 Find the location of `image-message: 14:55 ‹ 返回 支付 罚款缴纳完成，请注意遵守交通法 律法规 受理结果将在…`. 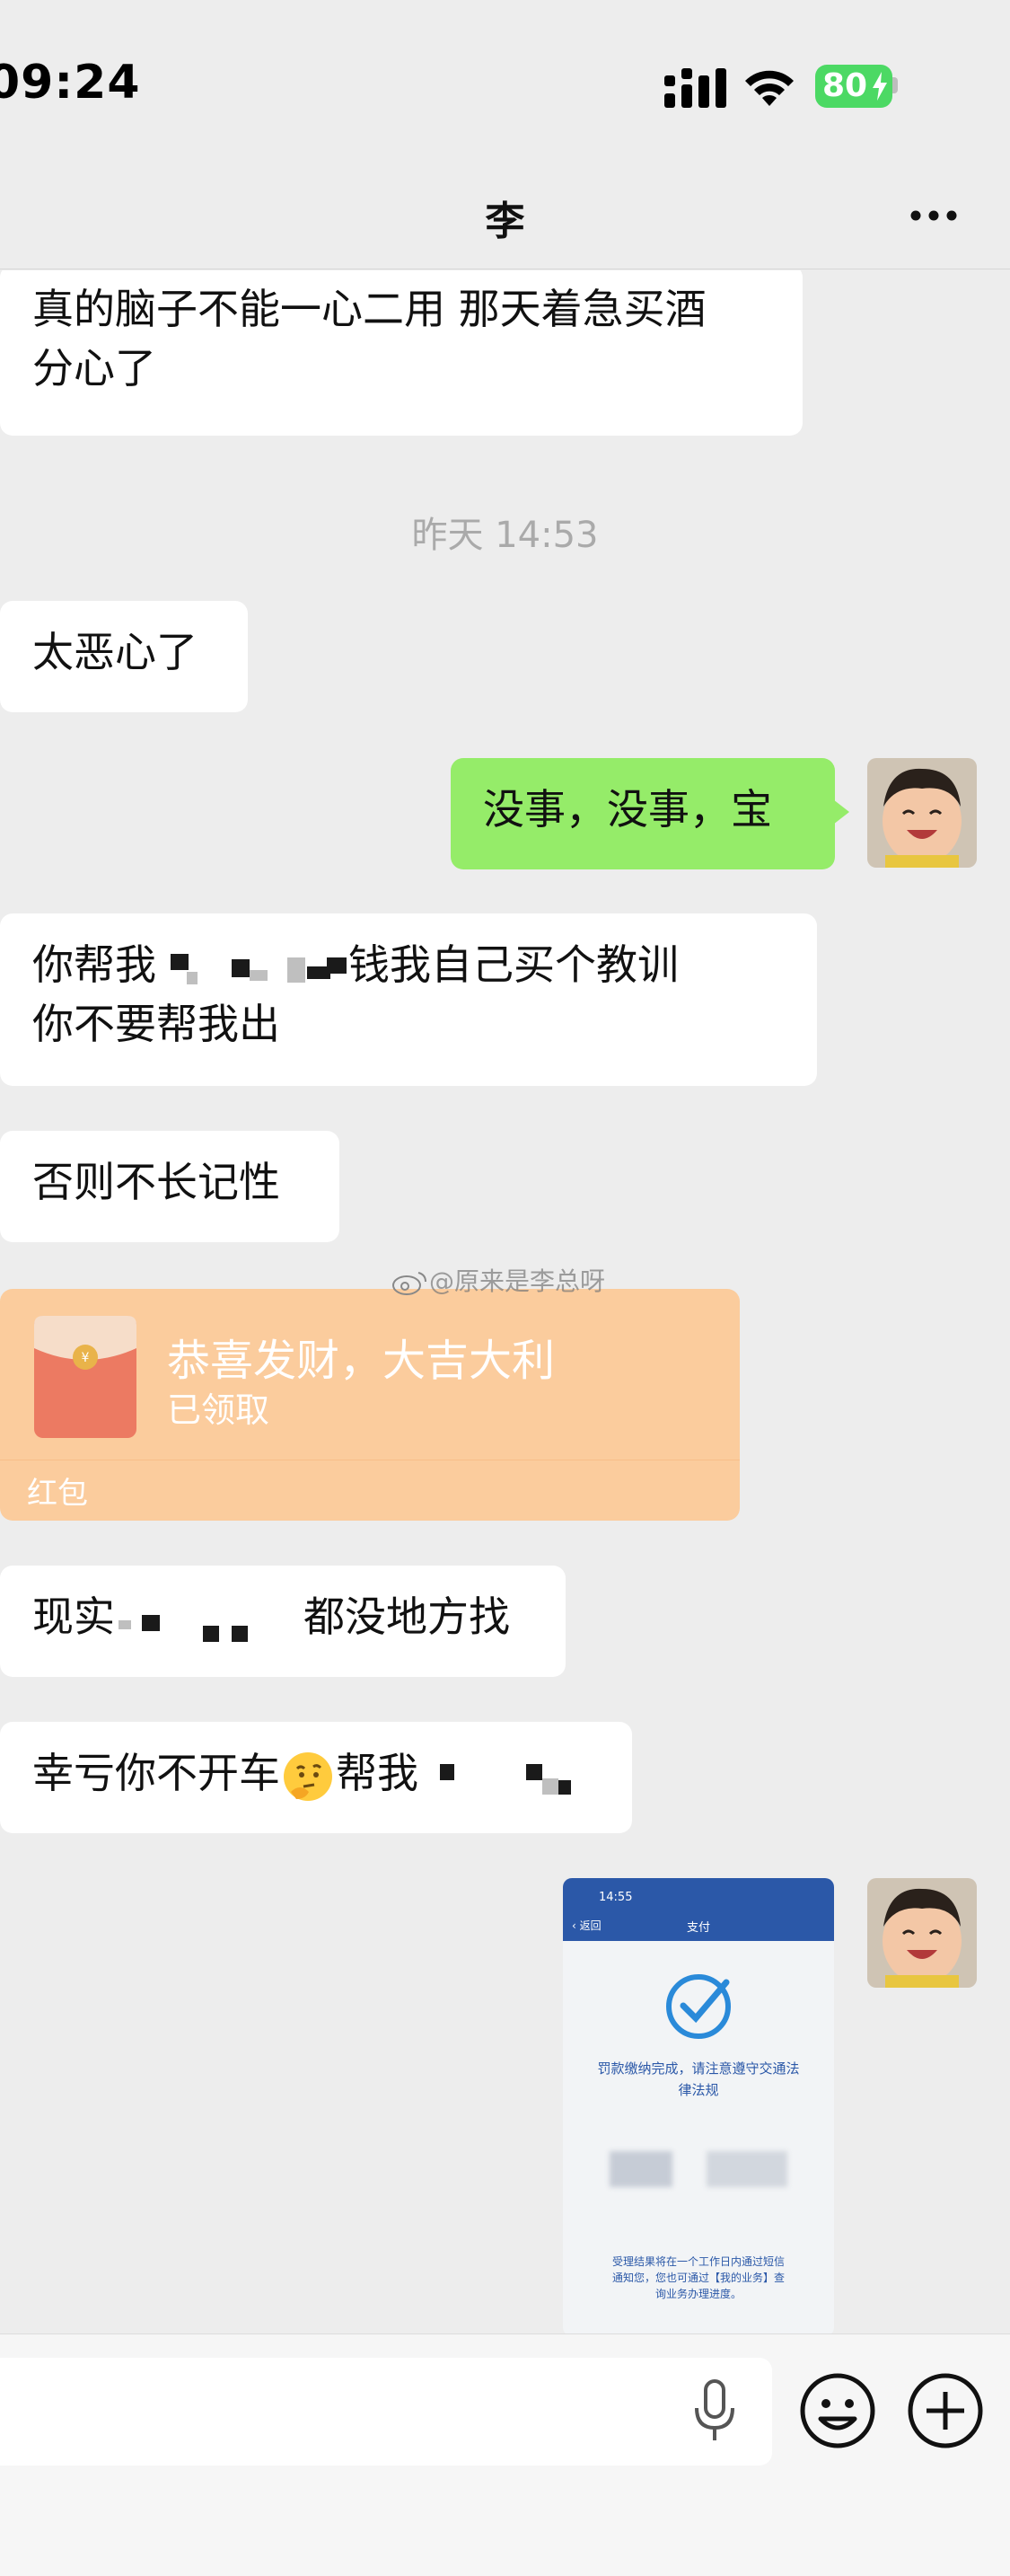

image-message: 14:55 ‹ 返回 支付 罚款缴纳完成，请注意遵守交通法 律法规 受理结果将在… is located at coordinates (699, 2106).